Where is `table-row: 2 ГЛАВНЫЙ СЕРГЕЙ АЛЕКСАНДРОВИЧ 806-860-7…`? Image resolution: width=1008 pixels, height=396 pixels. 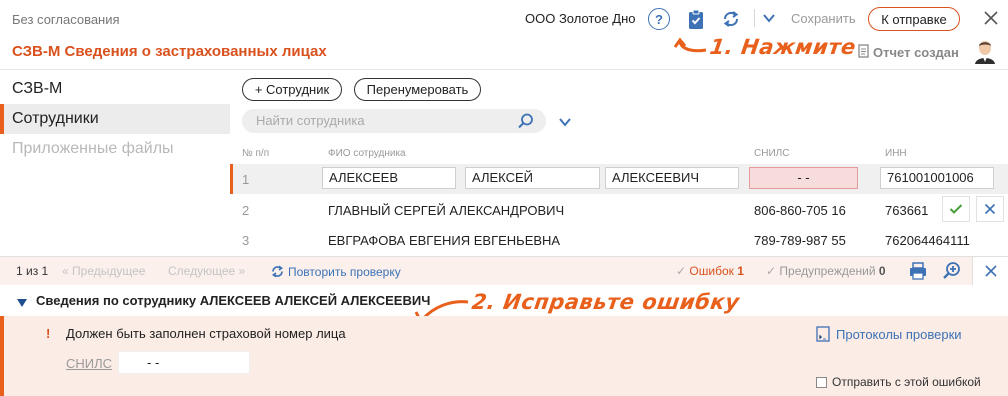
table-row: 2 ГЛАВНЫЙ СЕРГЕЙ АЛЕКСАНДРОВИЧ 806-860-7… is located at coordinates (619, 210).